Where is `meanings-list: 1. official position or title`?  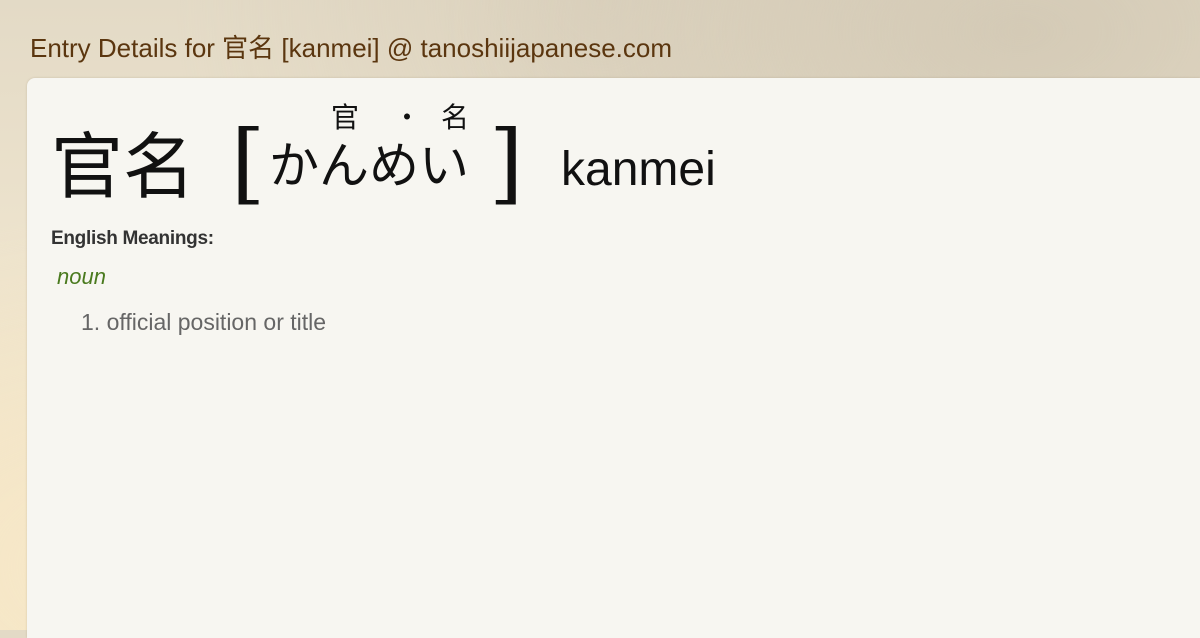
meanings-list: 1. official position or title is located at coordinates (203, 322).